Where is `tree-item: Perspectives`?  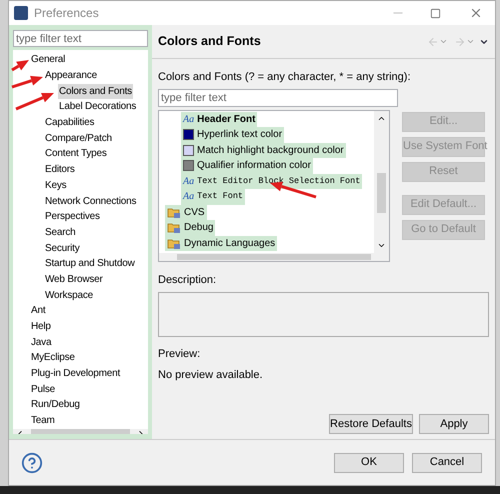
tree-item: Perspectives is located at coordinates (72, 216).